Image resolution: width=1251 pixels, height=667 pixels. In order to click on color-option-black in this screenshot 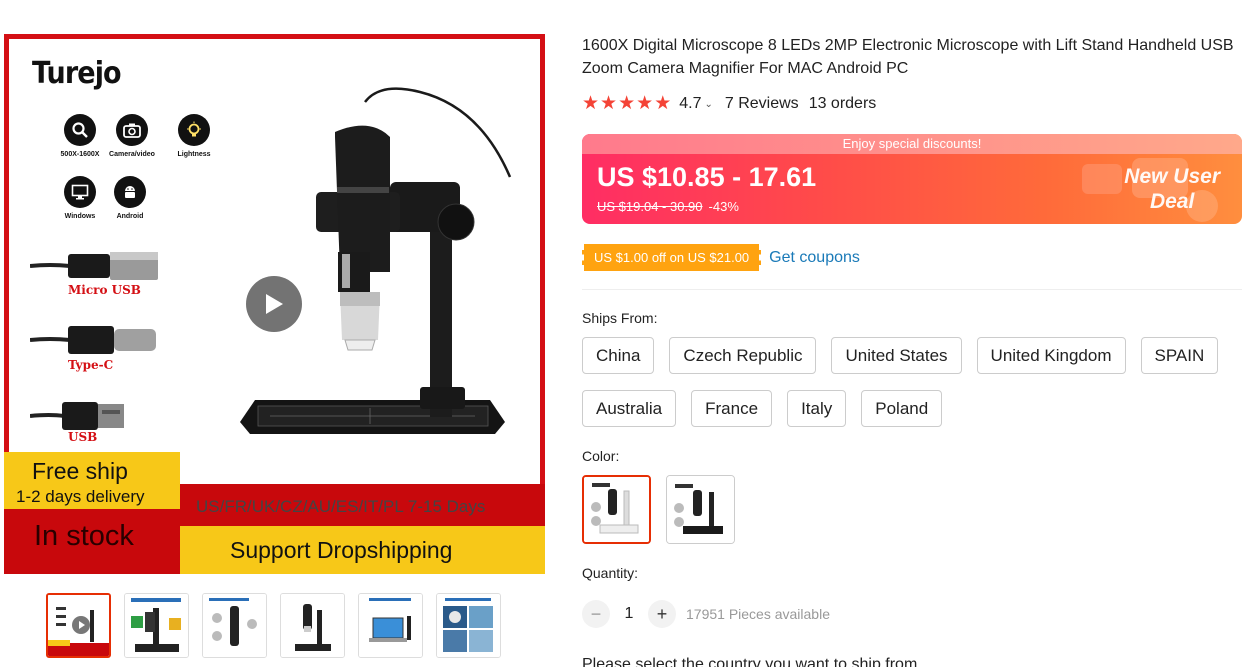, I will do `click(700, 509)`.